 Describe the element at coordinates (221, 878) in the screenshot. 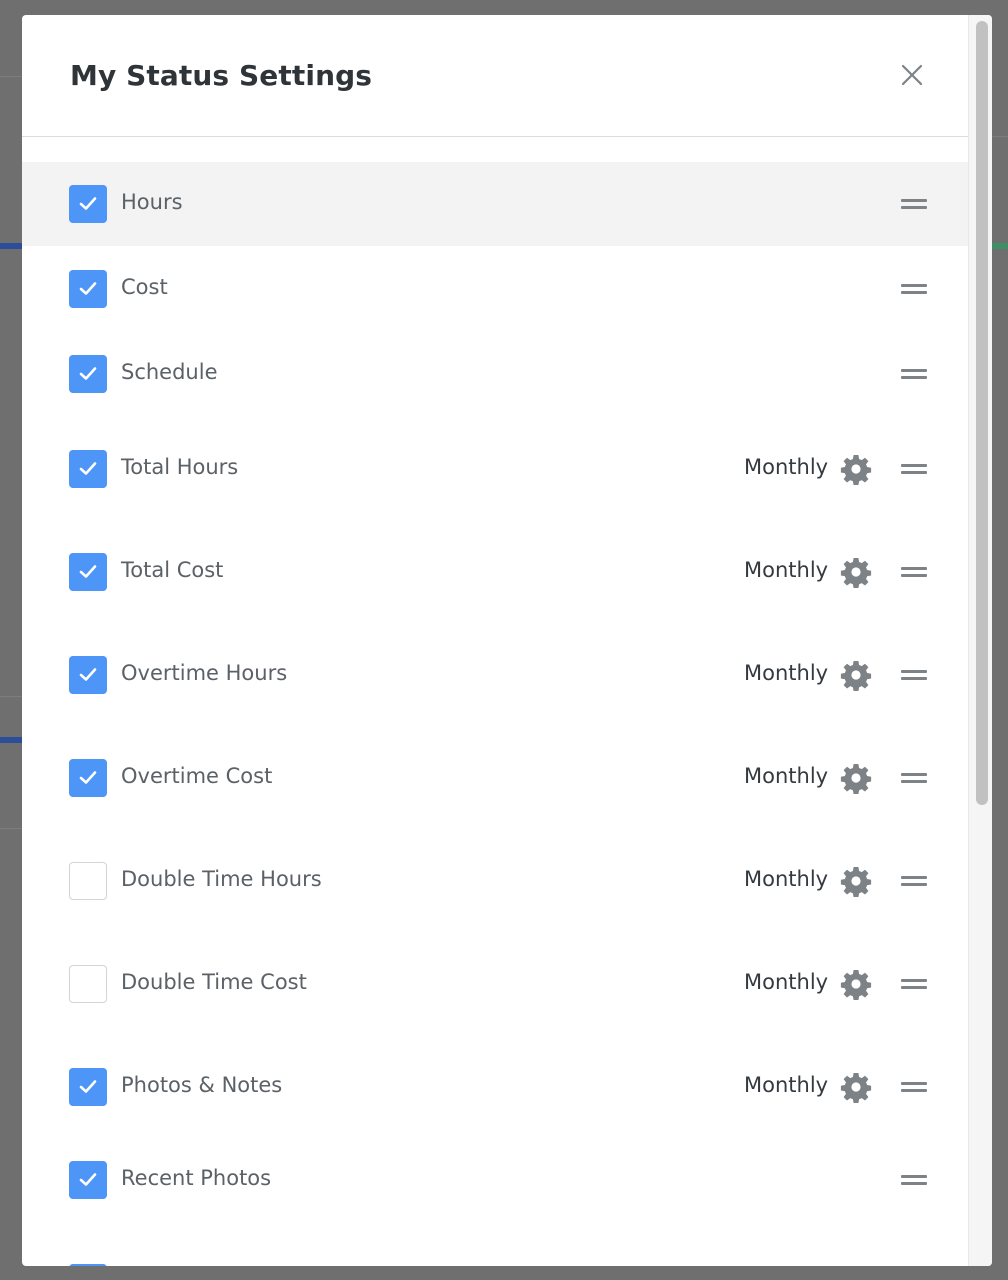

I see `status-item-label: Double Time Hours` at that location.